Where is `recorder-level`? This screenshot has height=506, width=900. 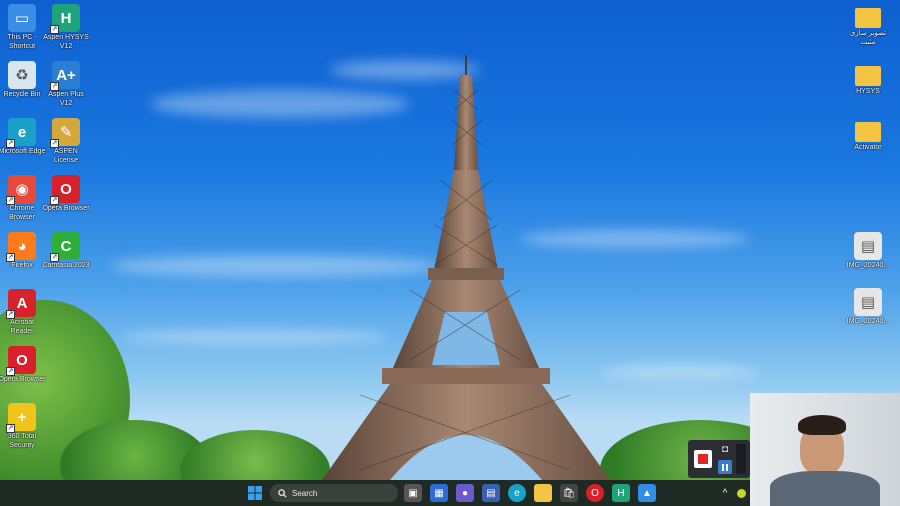 recorder-level is located at coordinates (741, 459).